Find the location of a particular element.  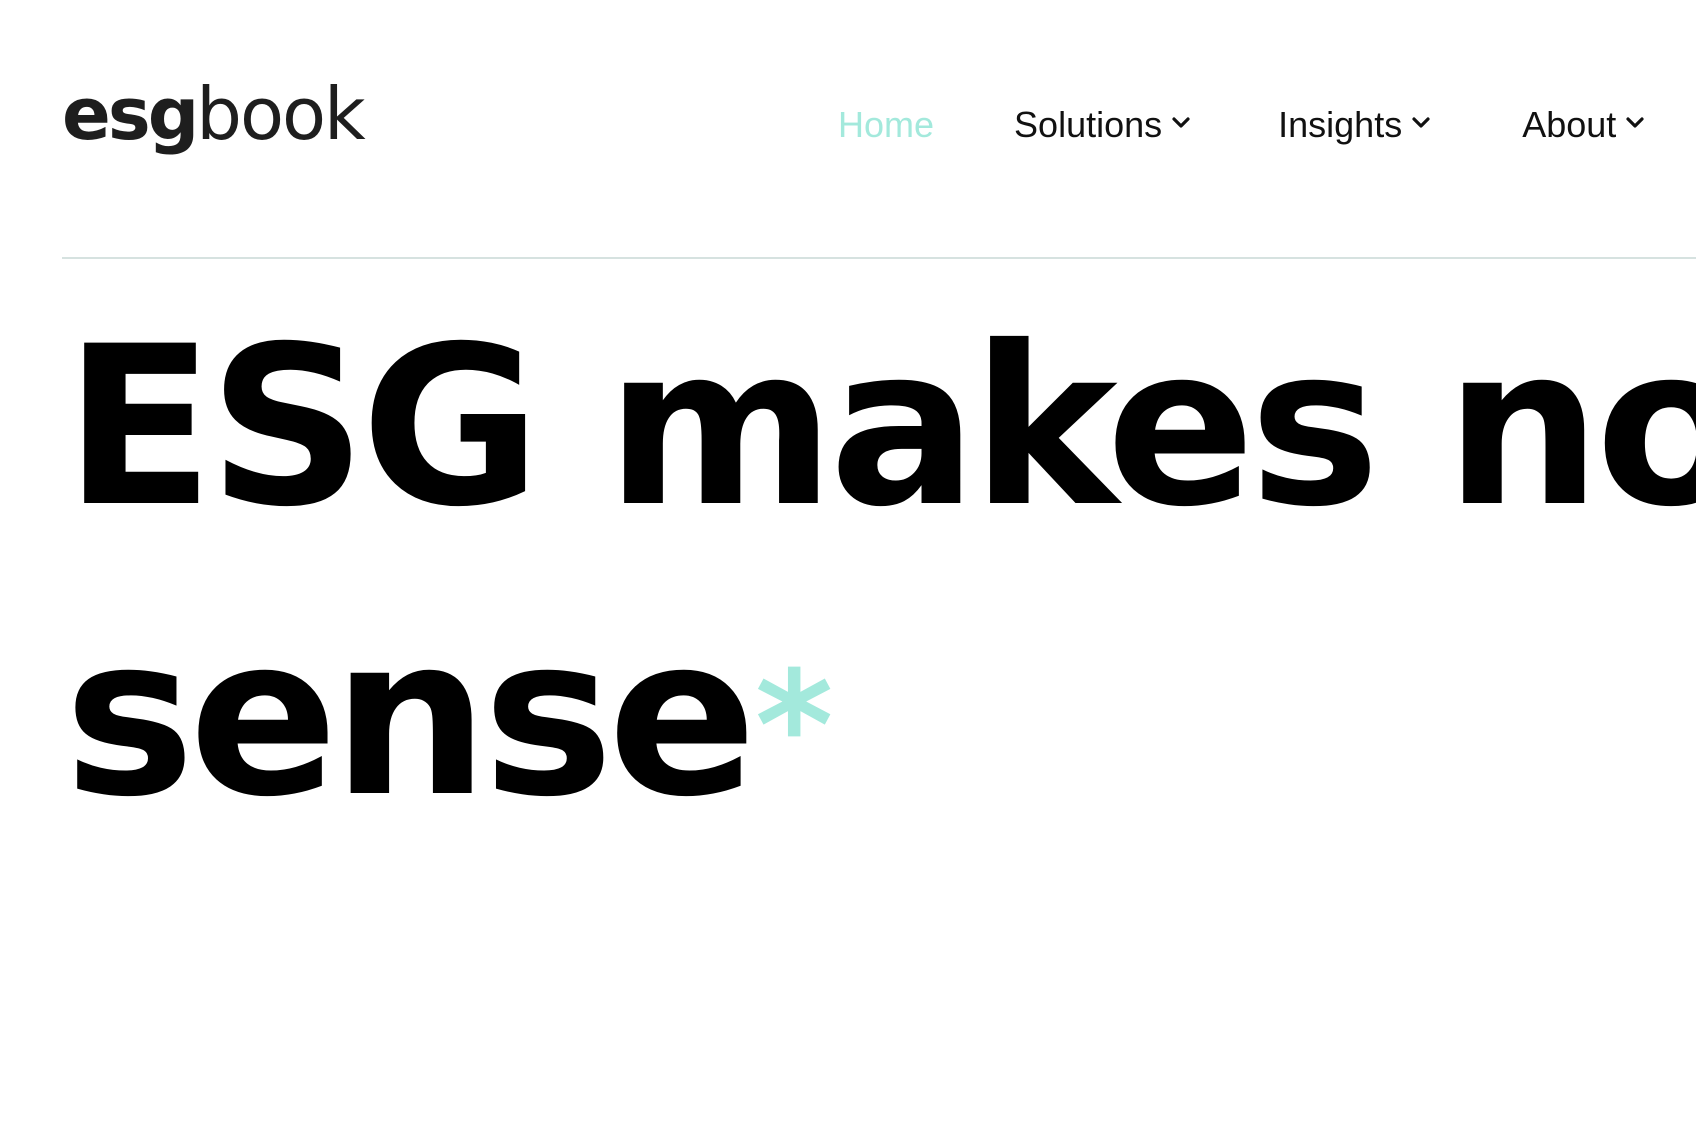

nav-item-insights-label: Insights is located at coordinates (1340, 124).